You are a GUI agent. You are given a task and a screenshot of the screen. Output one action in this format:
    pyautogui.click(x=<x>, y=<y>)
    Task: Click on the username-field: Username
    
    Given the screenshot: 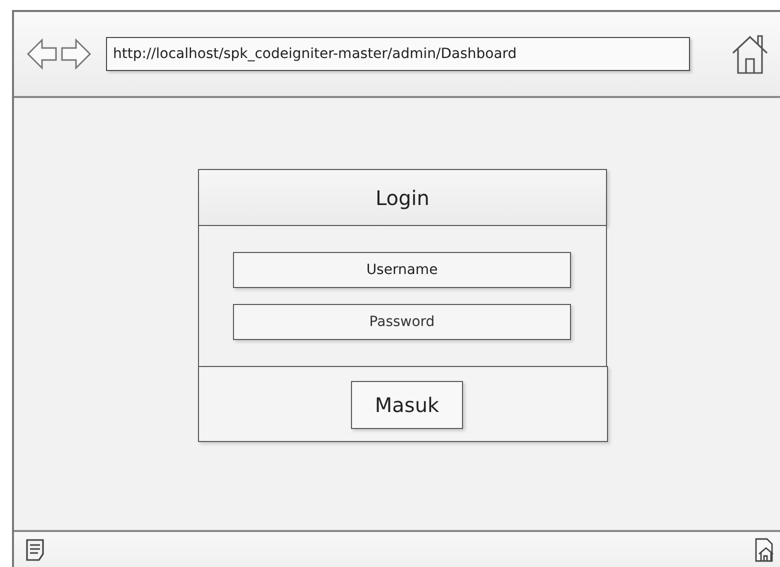 What is the action you would take?
    pyautogui.click(x=402, y=270)
    